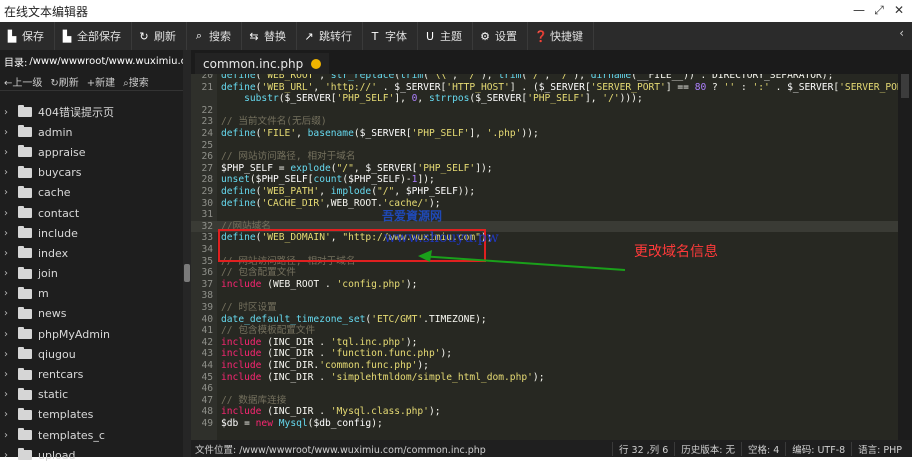 The image size is (912, 465). I want to click on folder-item: › phpMyAdmin, so click(91, 334).